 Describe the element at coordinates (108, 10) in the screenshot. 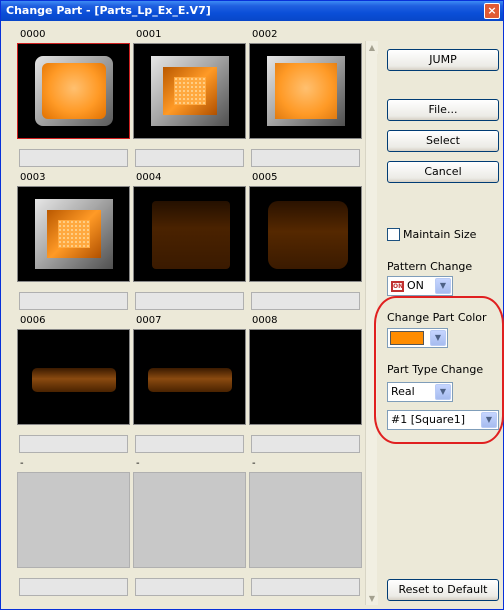

I see `window-title: Change Part - [Parts_Lp_Ex_E.V7]` at that location.